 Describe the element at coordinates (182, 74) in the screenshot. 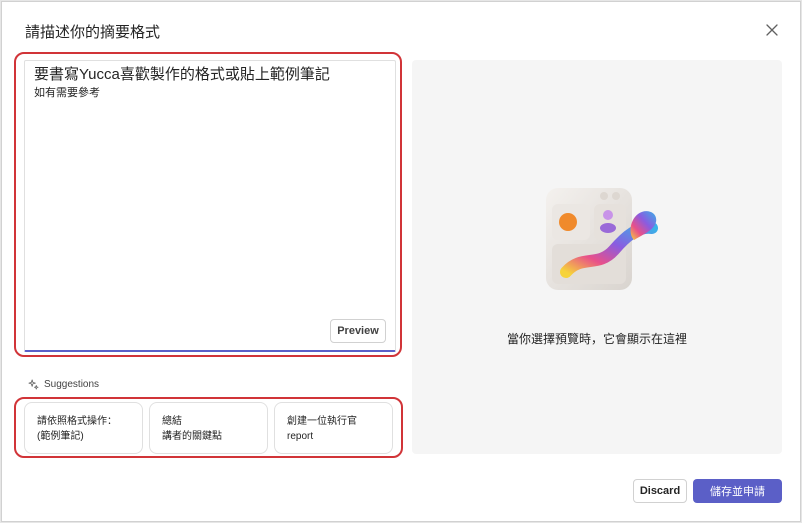

I see `textarea-text-line-1: 要書寫Yucca喜歡製作的格式或貼上範例筆記` at that location.